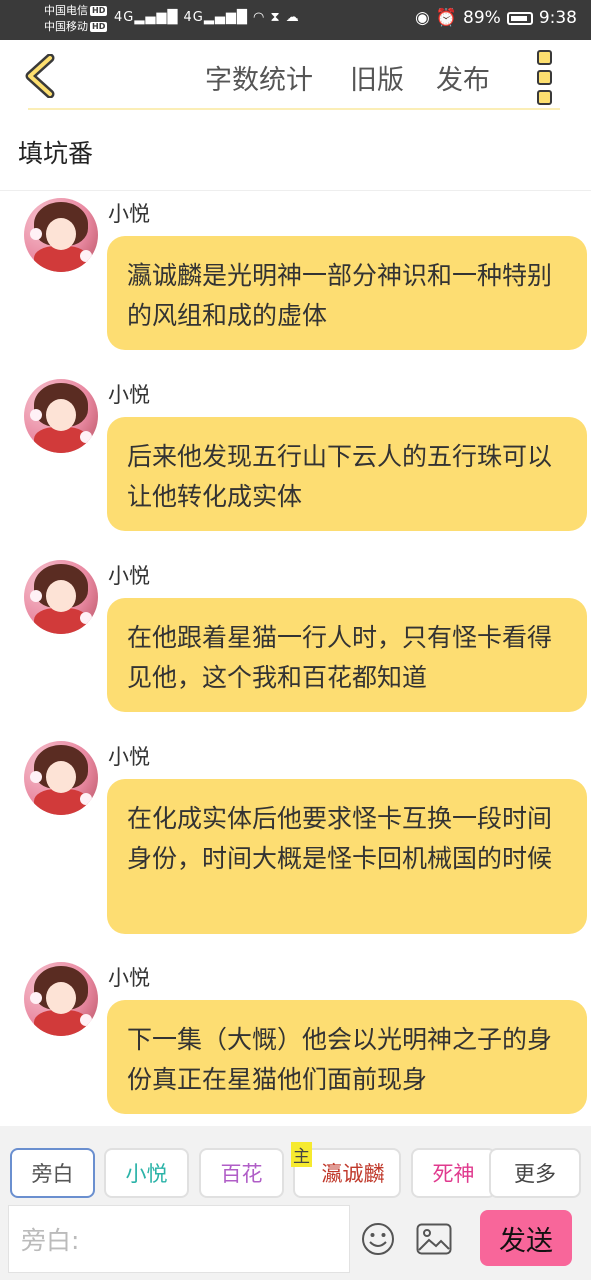 This screenshot has width=591, height=1280. I want to click on toolbar-divider, so click(294, 109).